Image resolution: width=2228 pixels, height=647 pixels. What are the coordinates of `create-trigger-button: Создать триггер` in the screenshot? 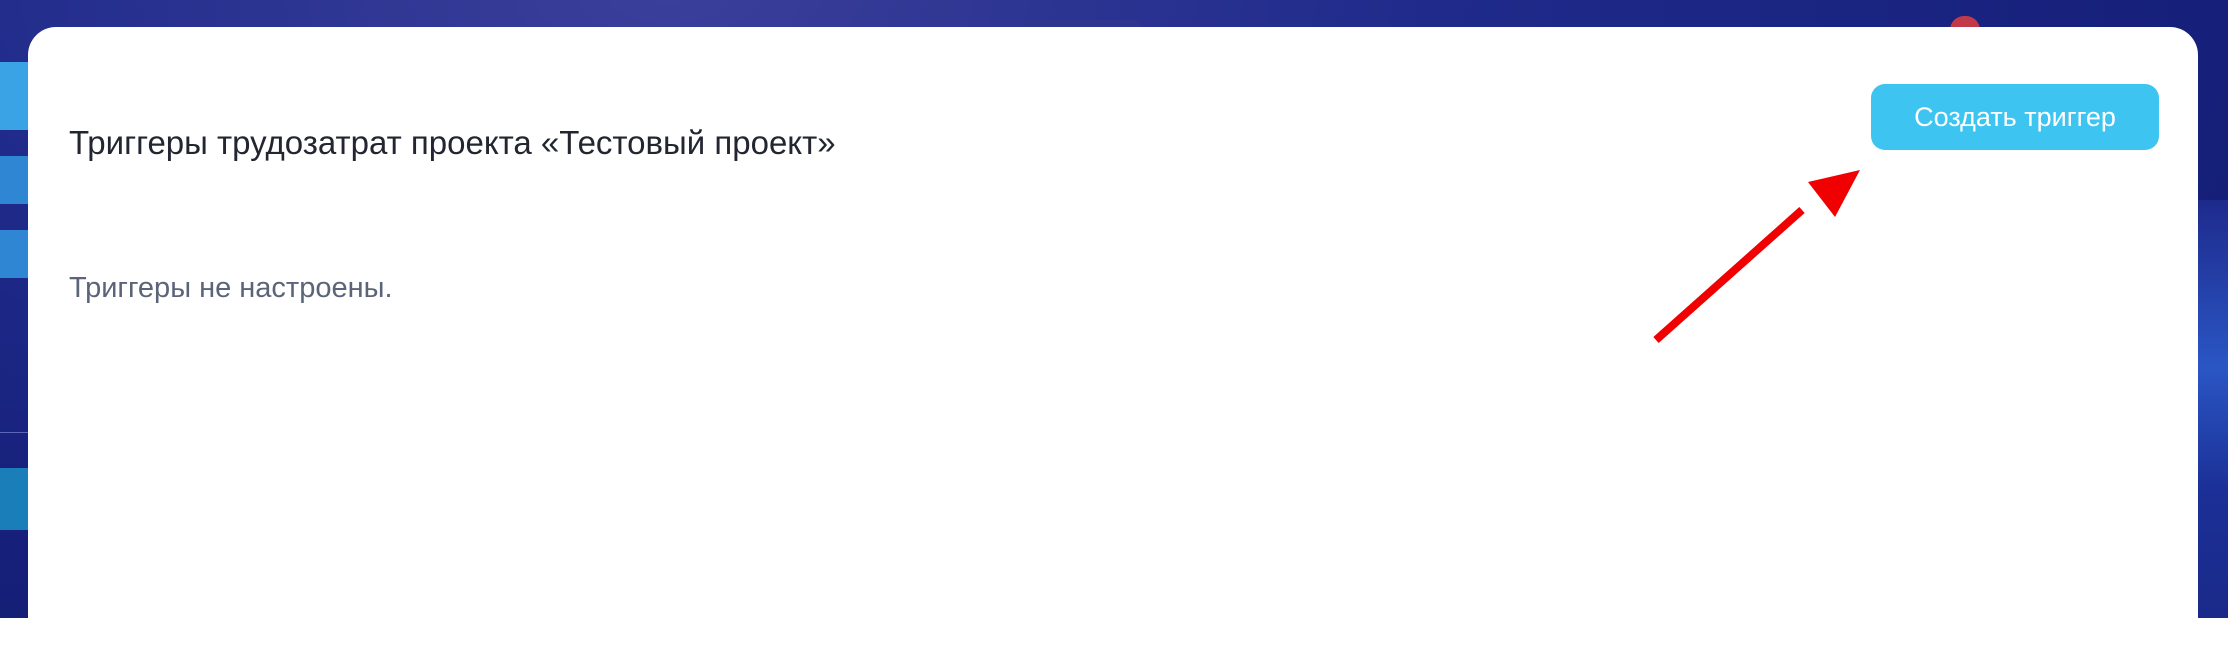 It's located at (2015, 117).